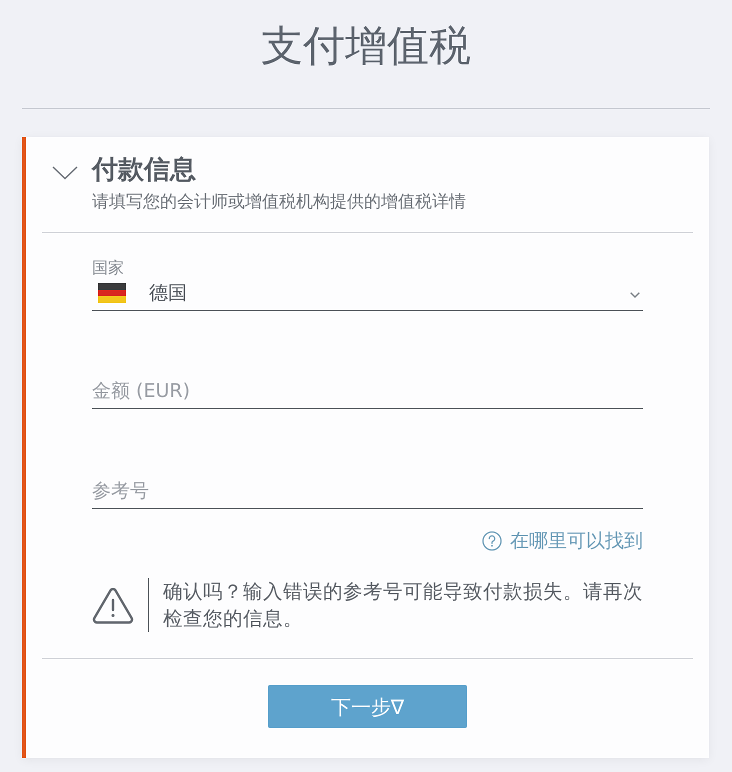 Image resolution: width=732 pixels, height=772 pixels. What do you see at coordinates (113, 605) in the screenshot?
I see `warning-icon` at bounding box center [113, 605].